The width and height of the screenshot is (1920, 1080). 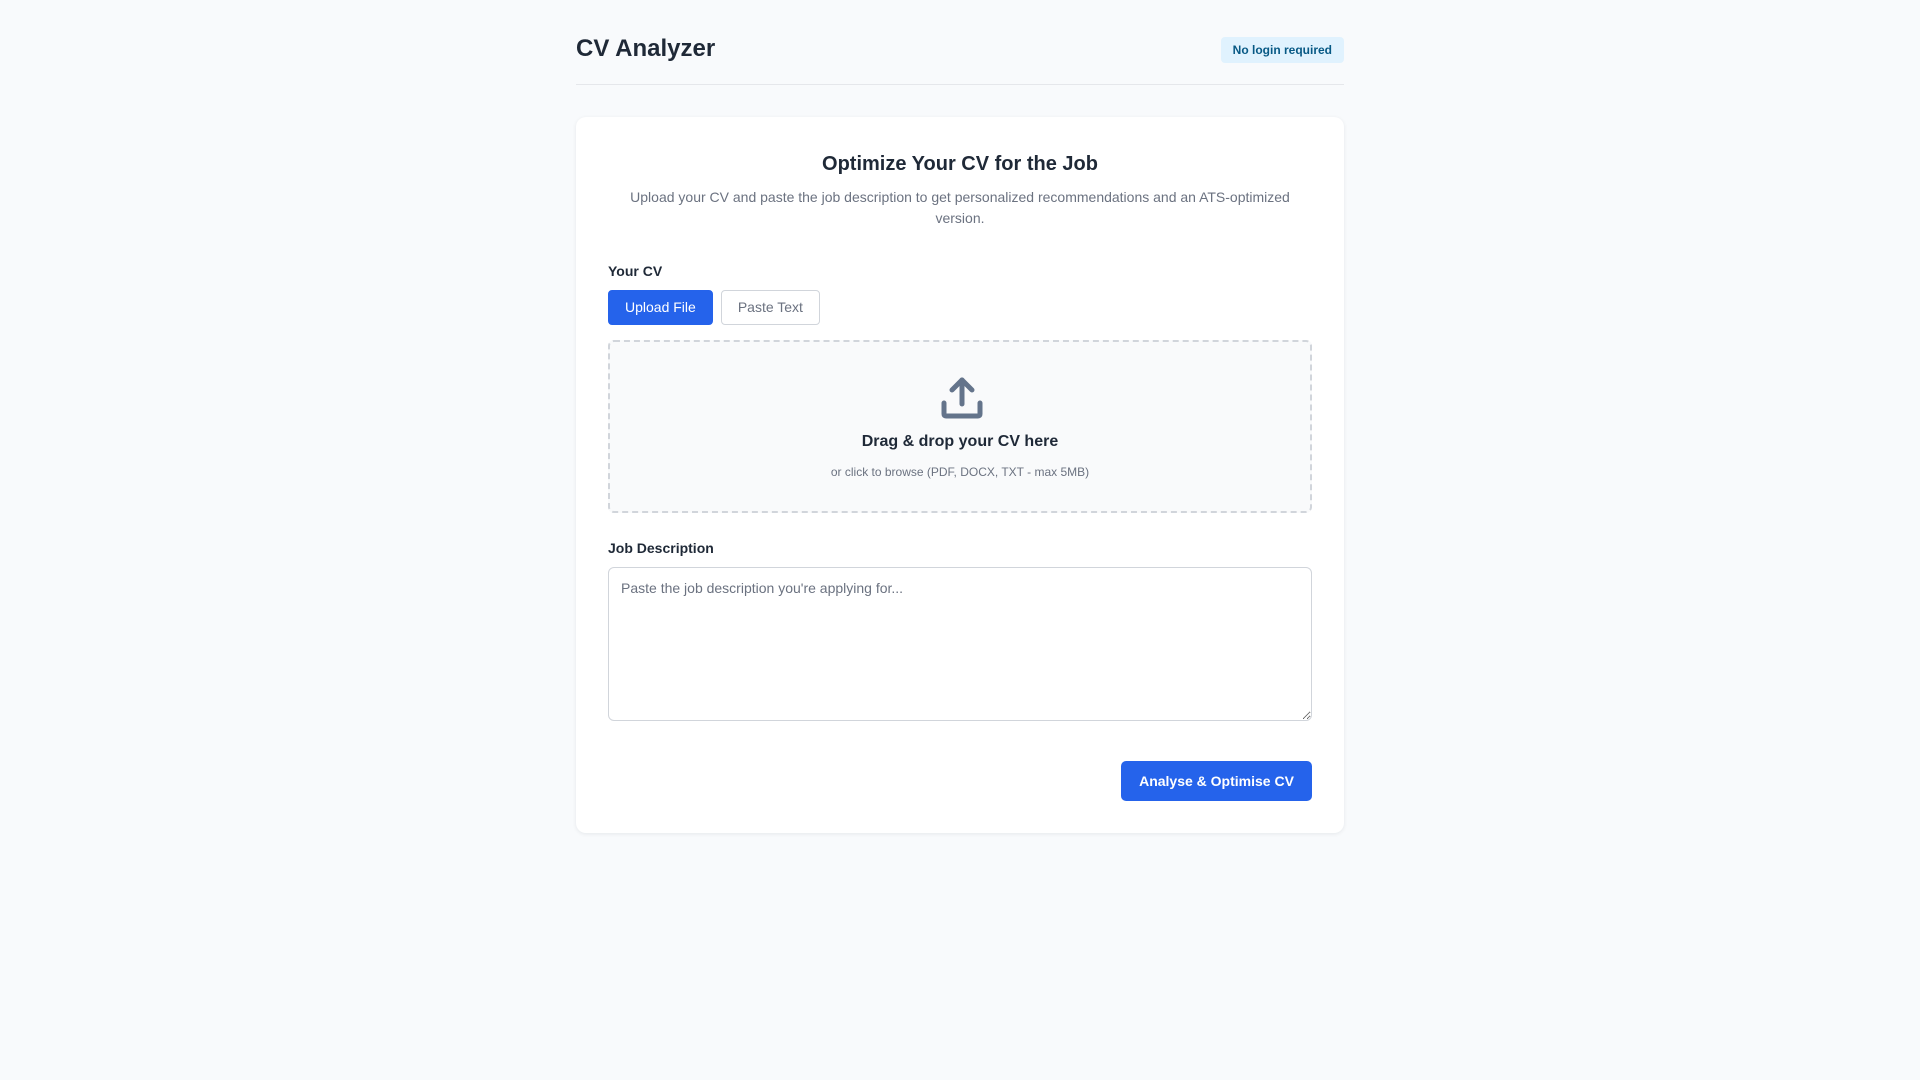 What do you see at coordinates (960, 441) in the screenshot?
I see `dropzone-title: Drag & drop your CV here` at bounding box center [960, 441].